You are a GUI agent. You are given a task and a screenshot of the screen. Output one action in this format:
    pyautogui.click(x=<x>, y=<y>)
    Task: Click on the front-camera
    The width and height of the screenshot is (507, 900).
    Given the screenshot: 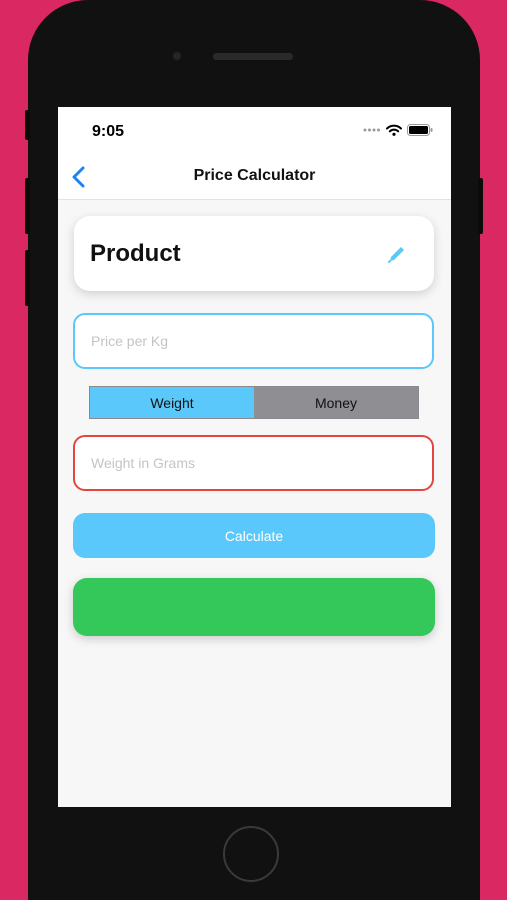 What is the action you would take?
    pyautogui.click(x=177, y=56)
    